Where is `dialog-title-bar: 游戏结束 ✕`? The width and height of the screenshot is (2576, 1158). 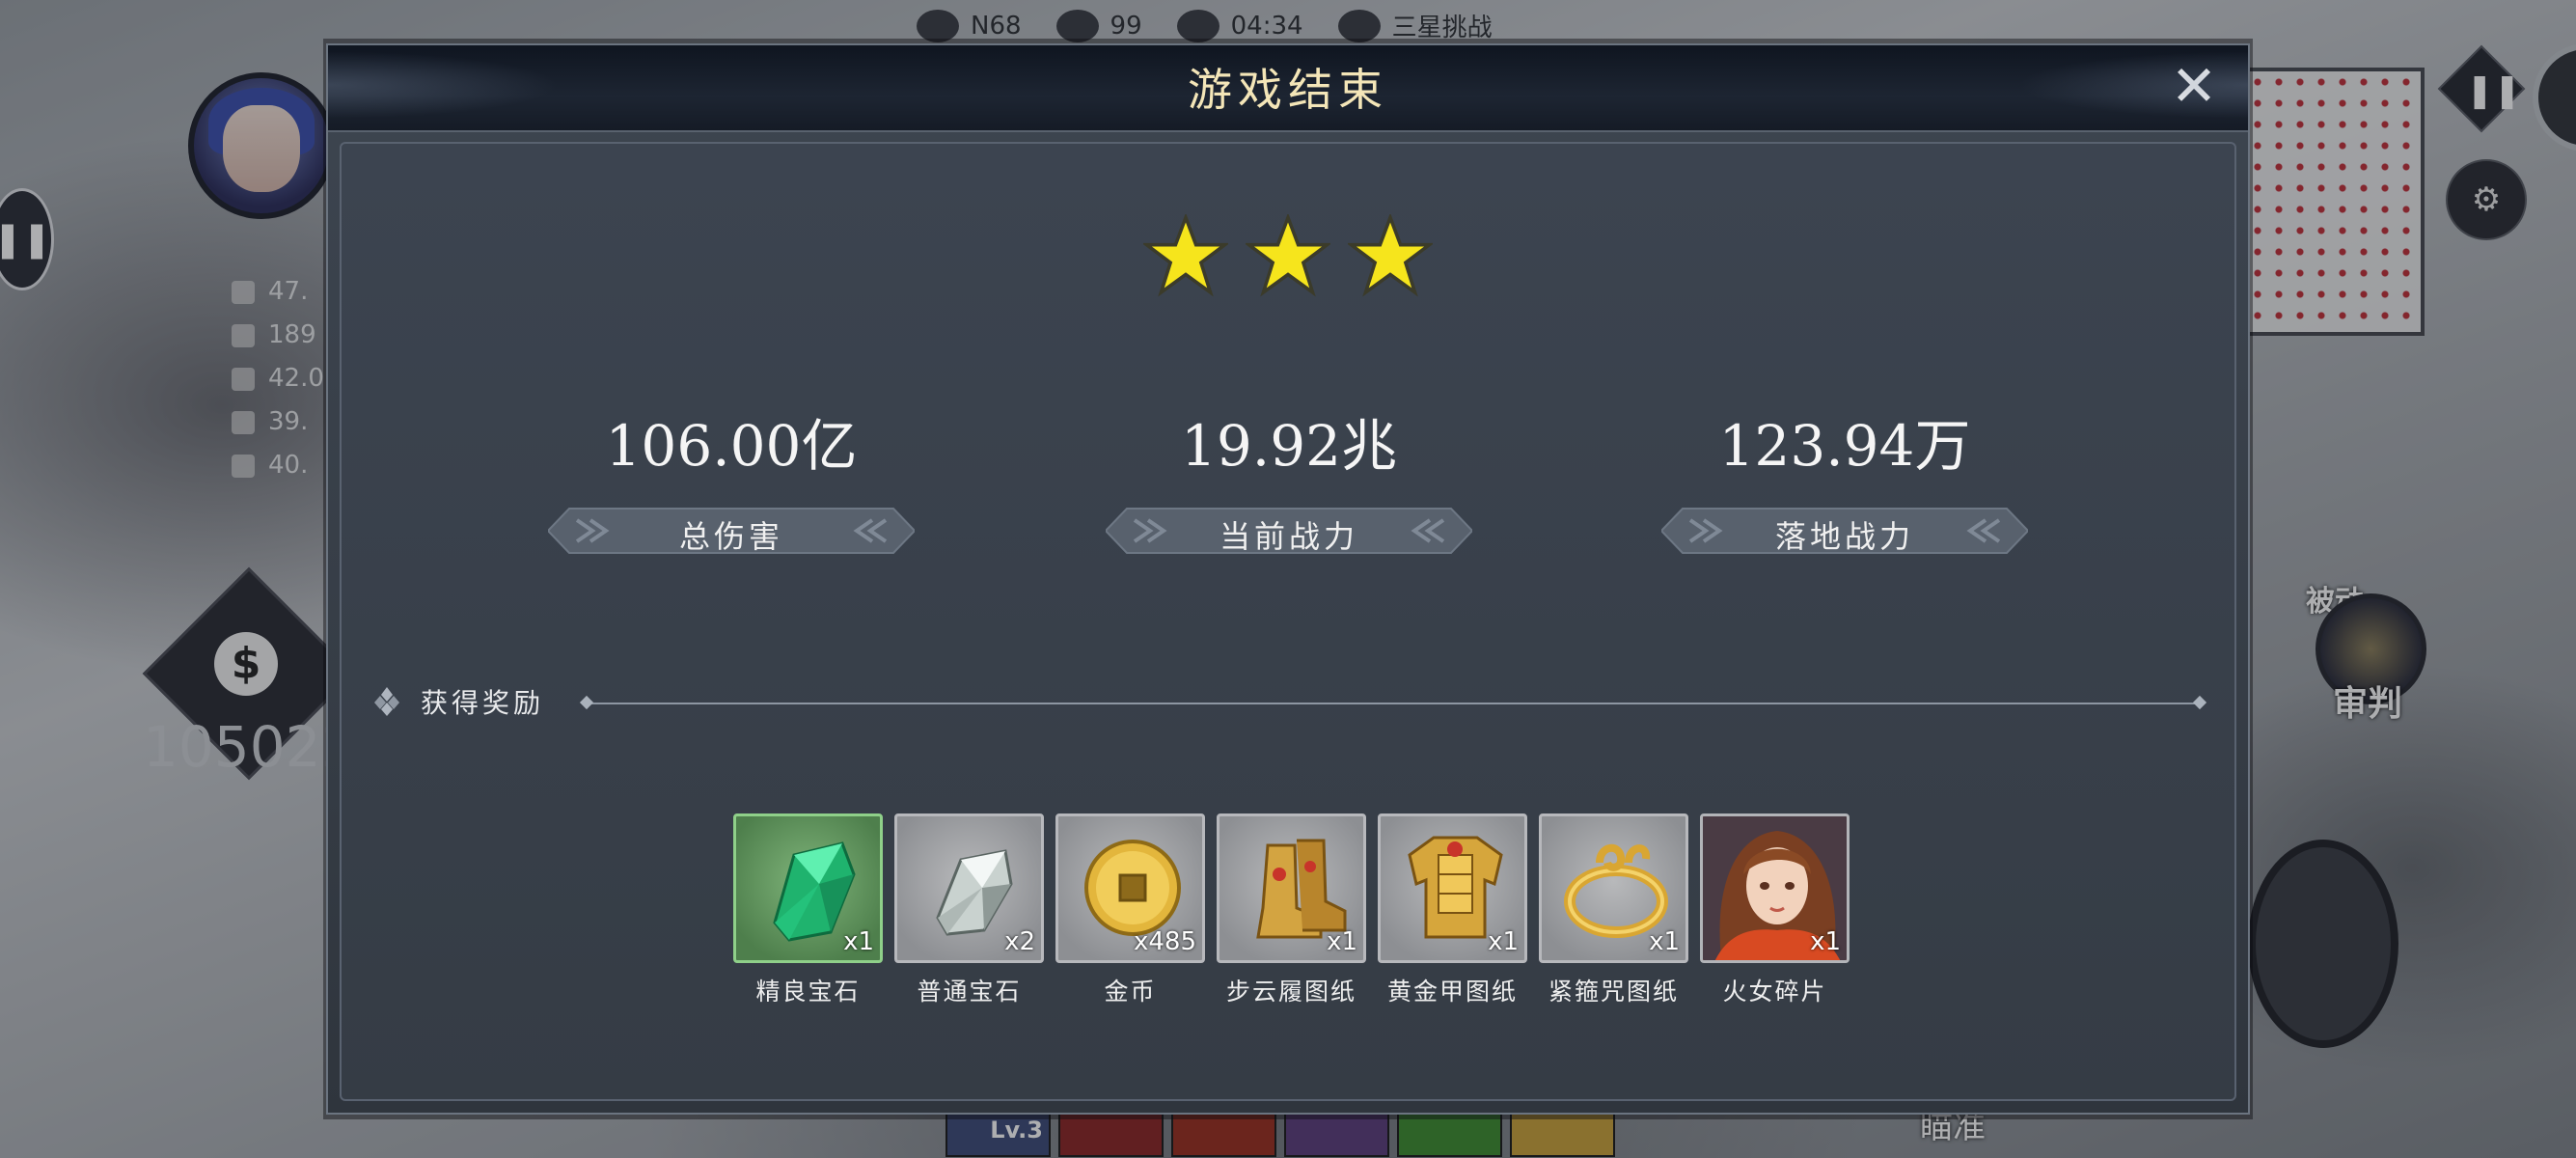 dialog-title-bar: 游戏结束 ✕ is located at coordinates (1288, 88).